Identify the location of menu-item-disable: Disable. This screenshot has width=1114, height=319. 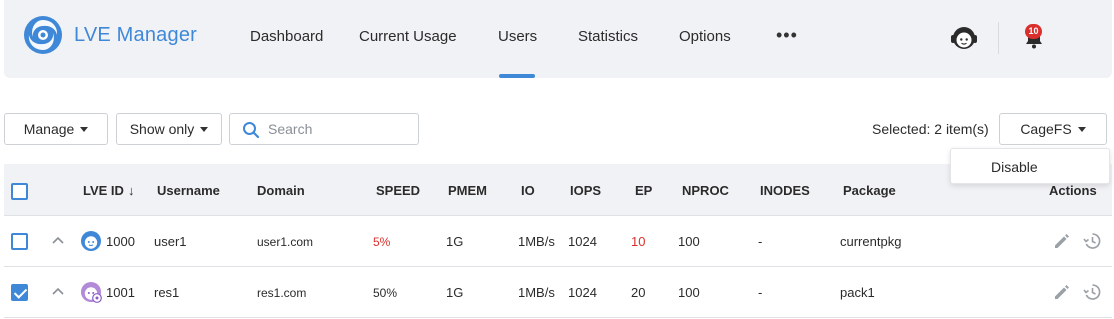
(1014, 167).